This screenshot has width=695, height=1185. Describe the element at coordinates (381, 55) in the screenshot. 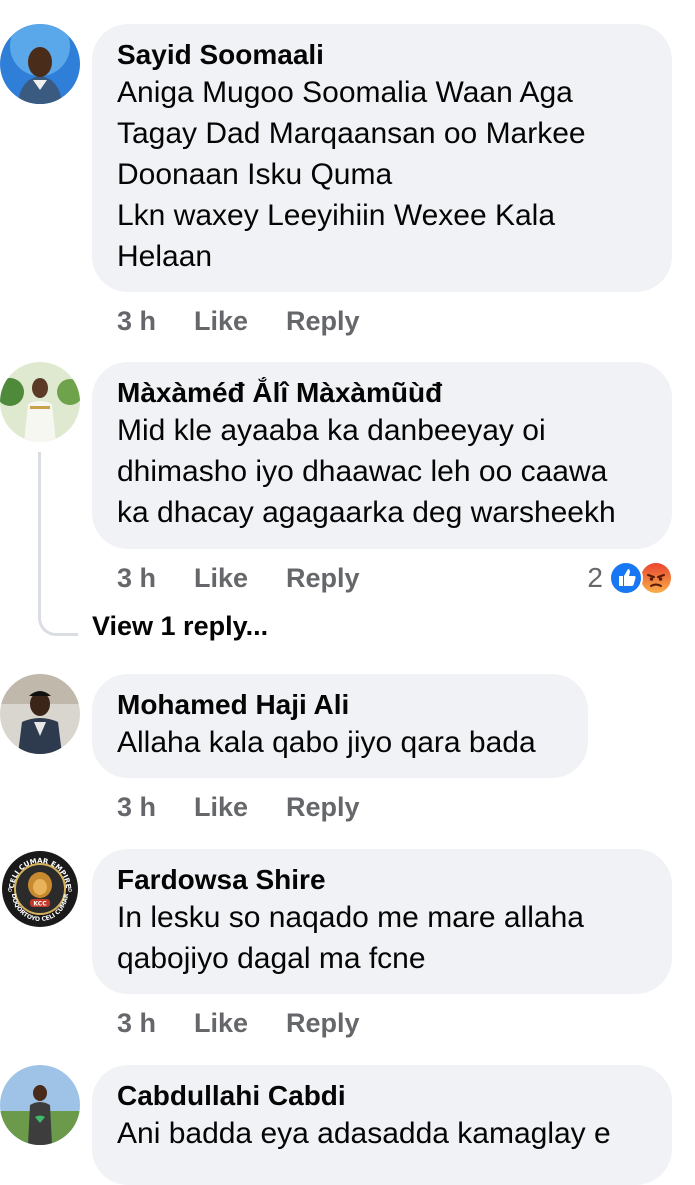

I see `comment-author: Sayid Soomaali` at that location.